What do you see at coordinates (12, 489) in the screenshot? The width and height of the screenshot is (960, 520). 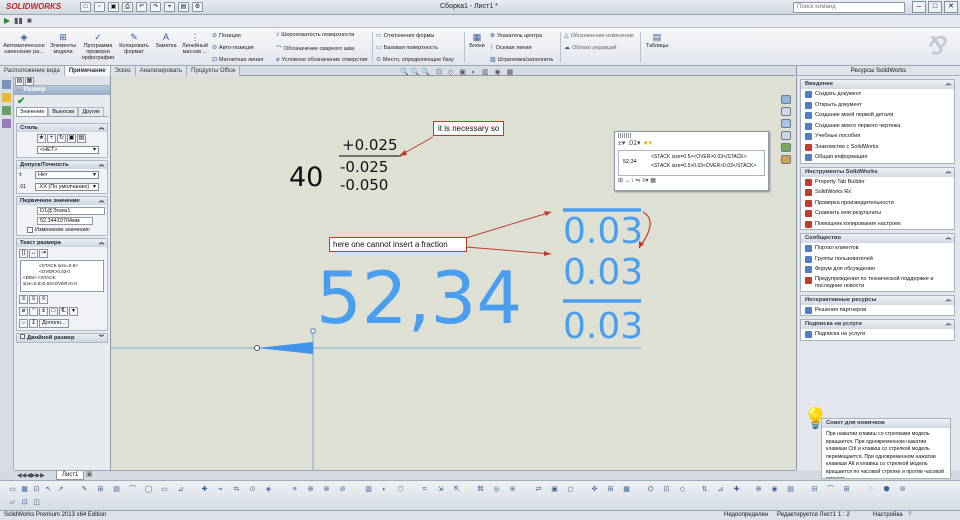 I see `tool-icon-1: ▭` at bounding box center [12, 489].